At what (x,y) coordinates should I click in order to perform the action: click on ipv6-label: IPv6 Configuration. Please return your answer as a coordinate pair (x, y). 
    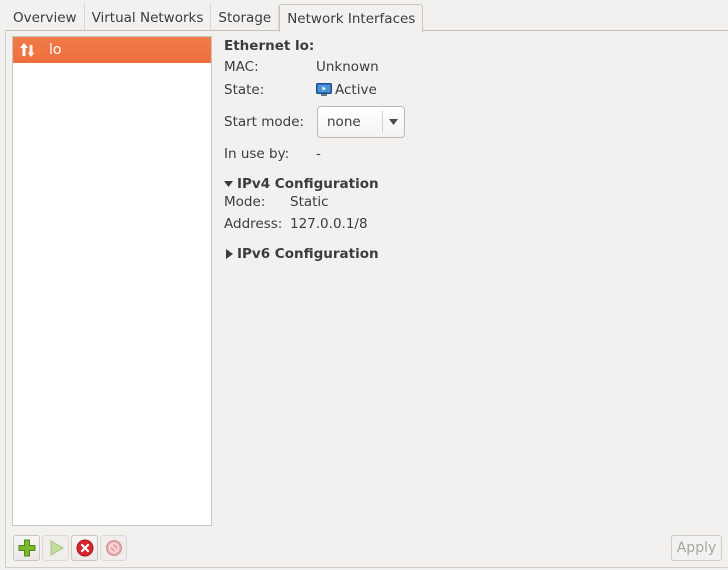
    Looking at the image, I should click on (308, 254).